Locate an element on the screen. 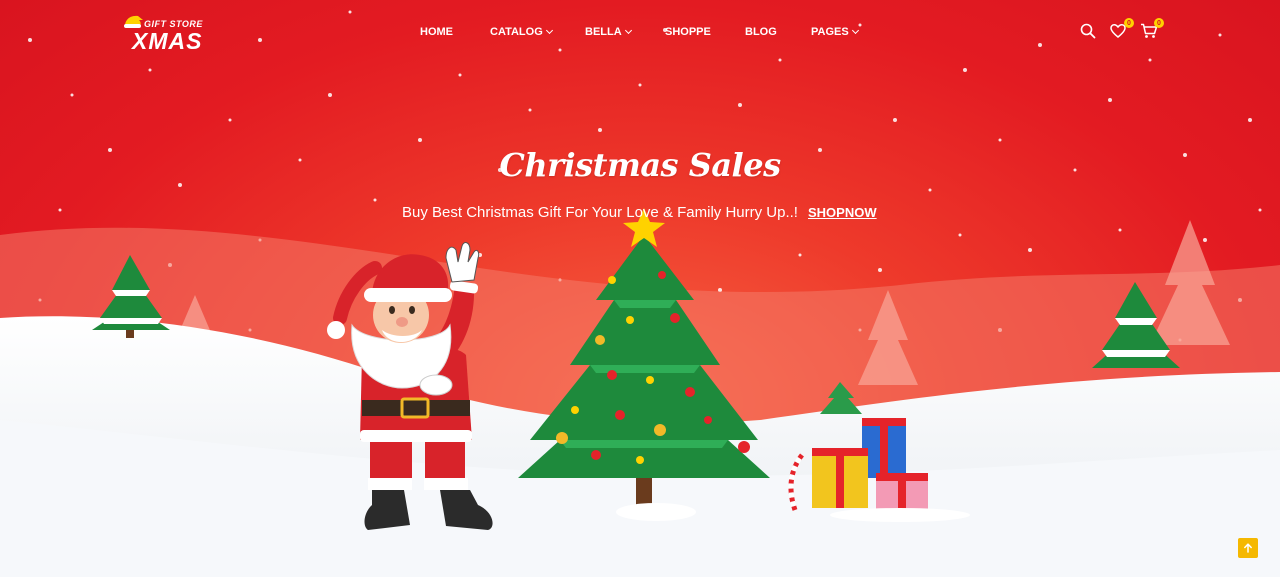 The height and width of the screenshot is (577, 1280). main-navigation: HOME CATALOG BELLA SHOPPE BLOG PAGES is located at coordinates (650, 32).